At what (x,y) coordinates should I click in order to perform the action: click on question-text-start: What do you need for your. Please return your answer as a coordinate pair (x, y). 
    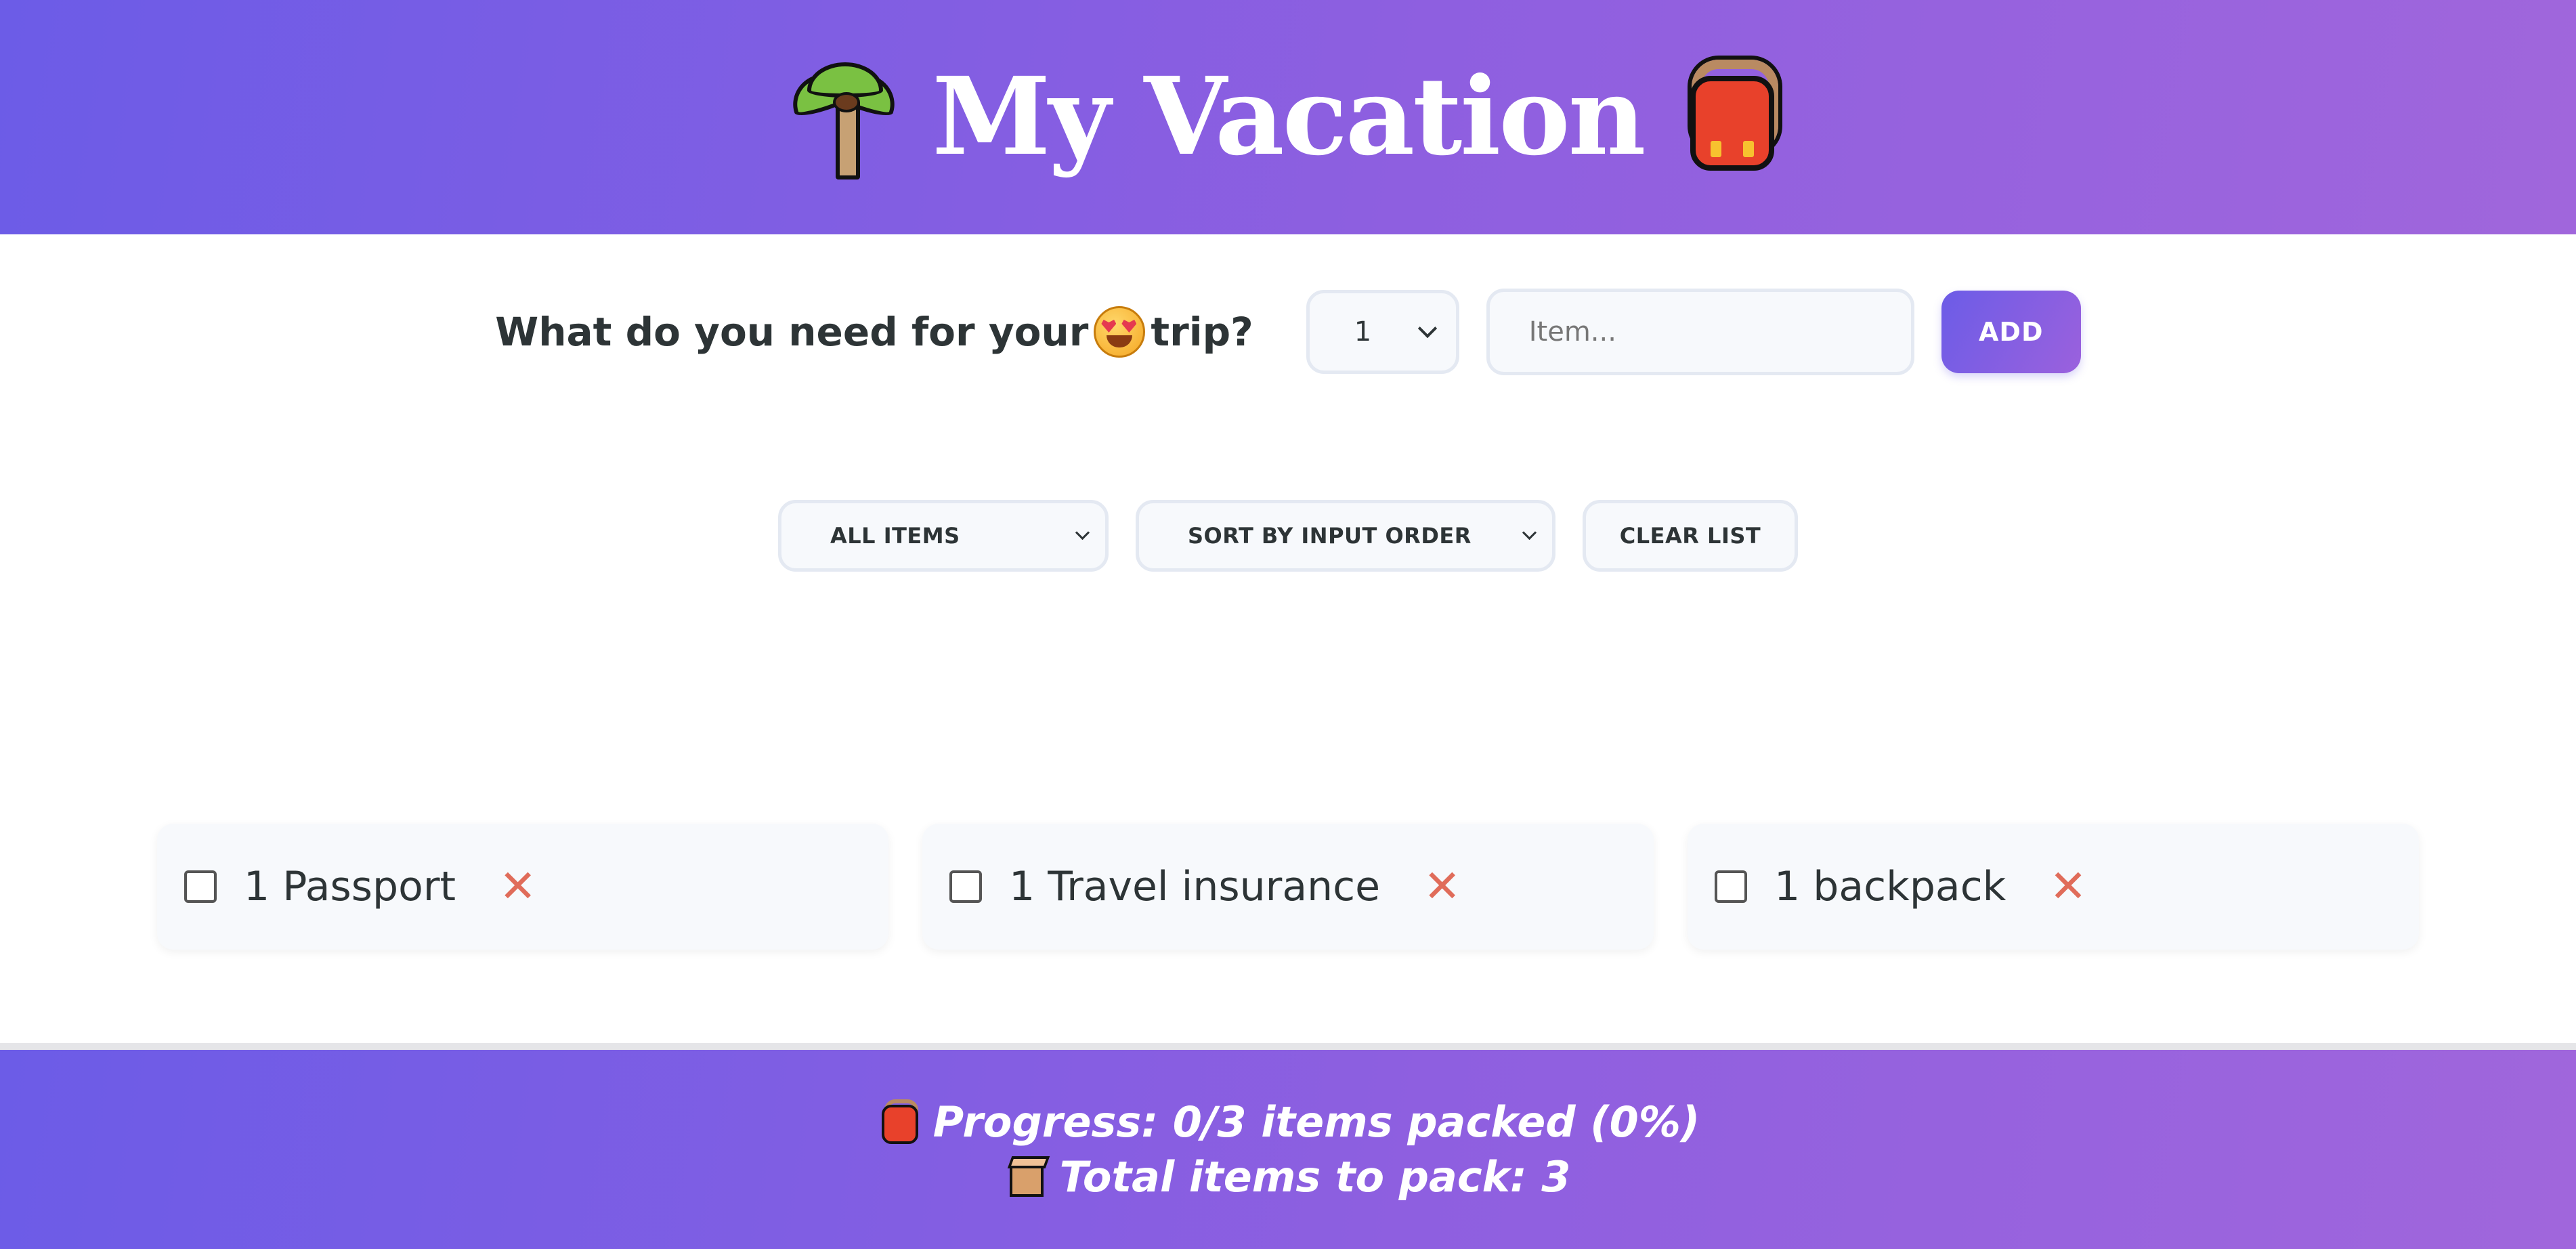
    Looking at the image, I should click on (792, 332).